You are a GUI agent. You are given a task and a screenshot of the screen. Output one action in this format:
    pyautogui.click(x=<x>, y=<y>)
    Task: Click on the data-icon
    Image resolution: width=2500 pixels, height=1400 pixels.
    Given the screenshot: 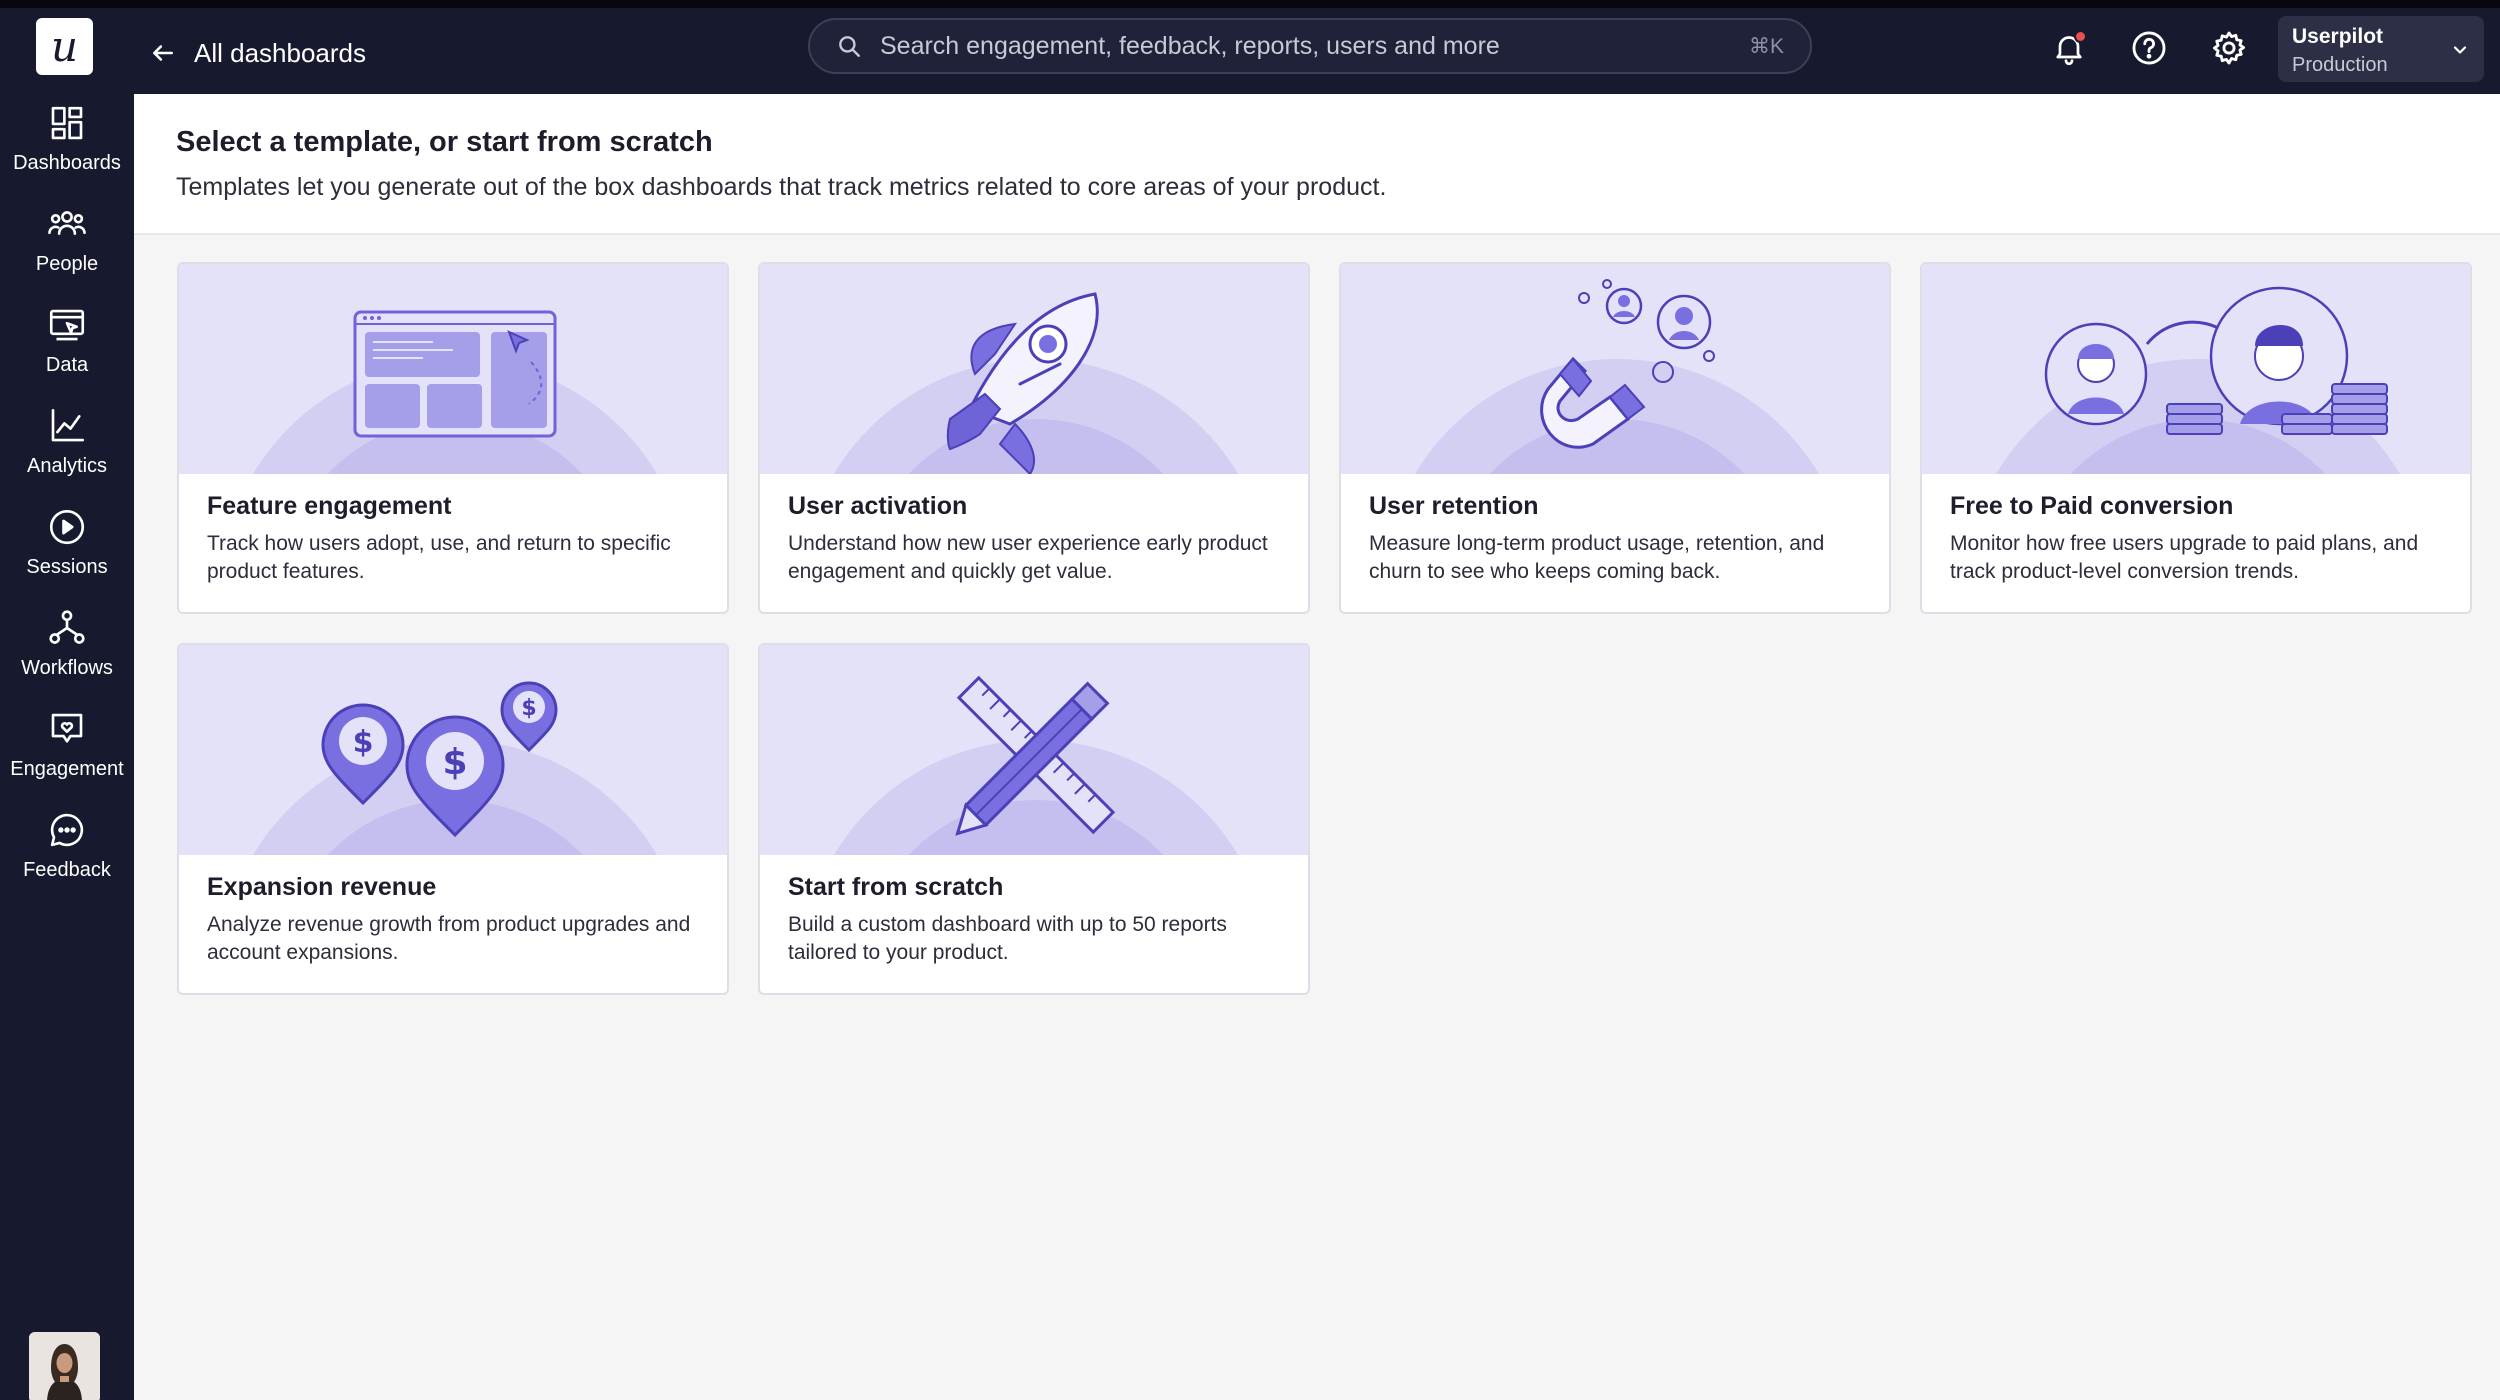 What is the action you would take?
    pyautogui.click(x=67, y=325)
    